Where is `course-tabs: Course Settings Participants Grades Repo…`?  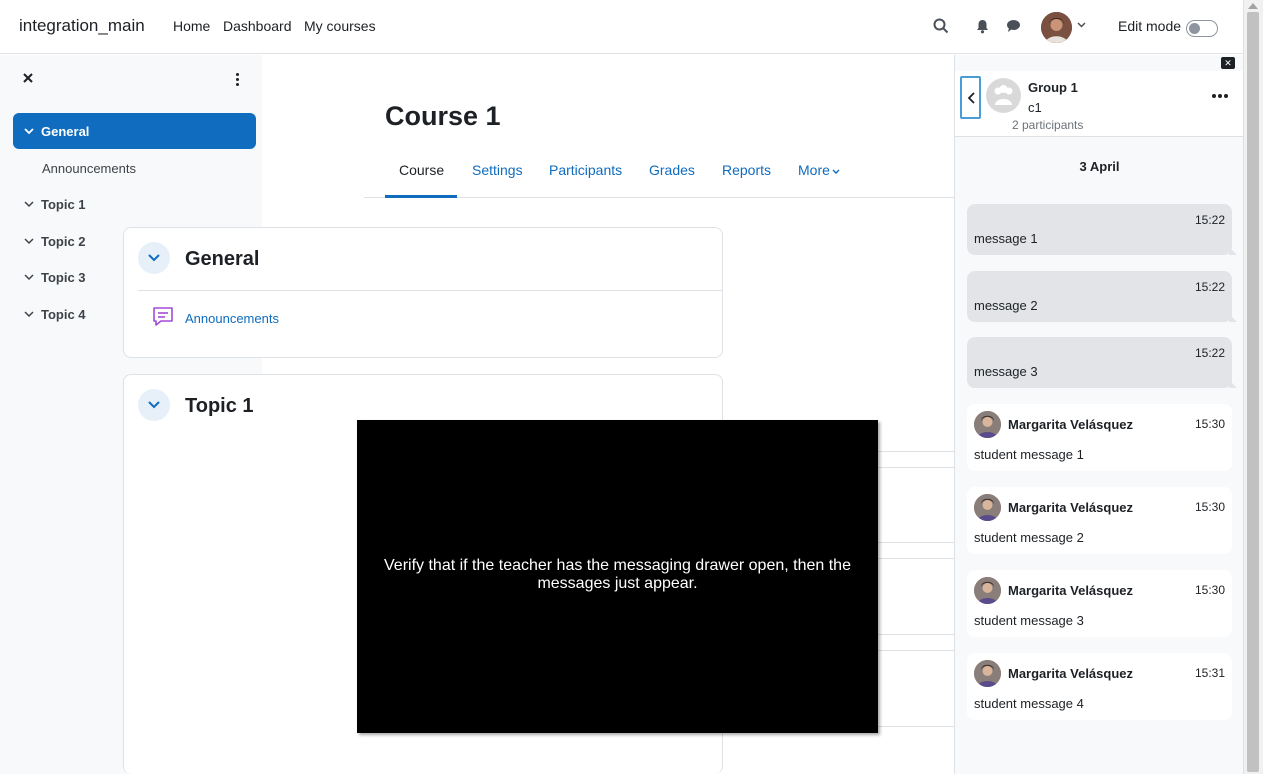
course-tabs: Course Settings Participants Grades Repo… is located at coordinates (659, 176).